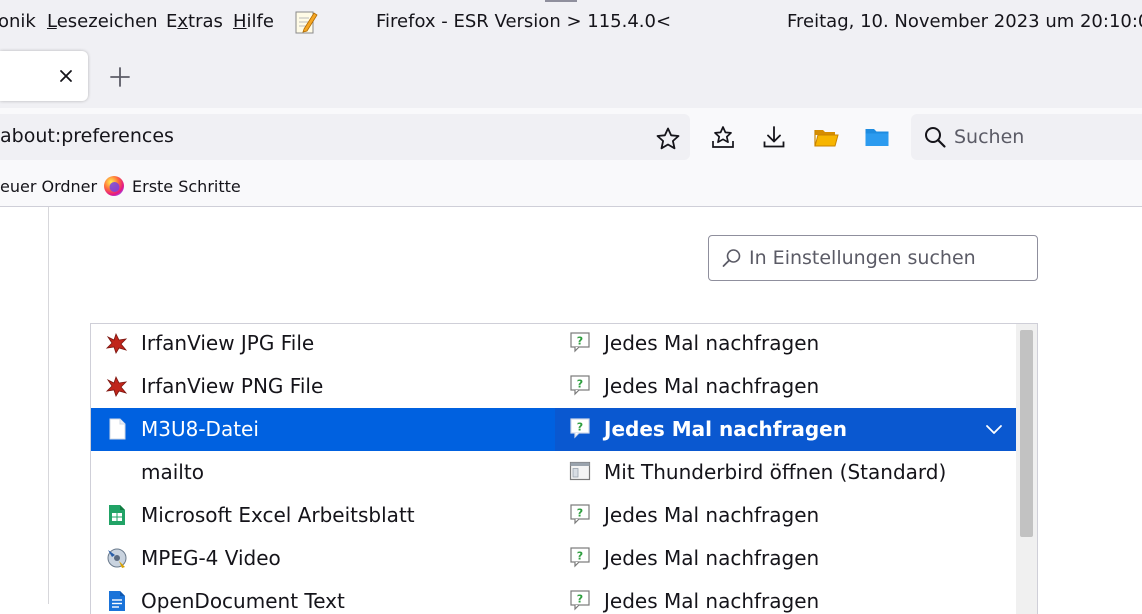 Image resolution: width=1142 pixels, height=614 pixels. I want to click on menu-item-lesezeichen: Lesezeichen, so click(102, 21).